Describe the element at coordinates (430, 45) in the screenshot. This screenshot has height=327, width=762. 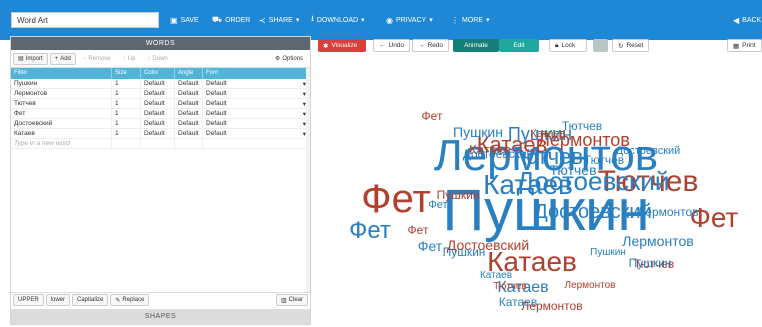
I see `redo-button: → Redo` at that location.